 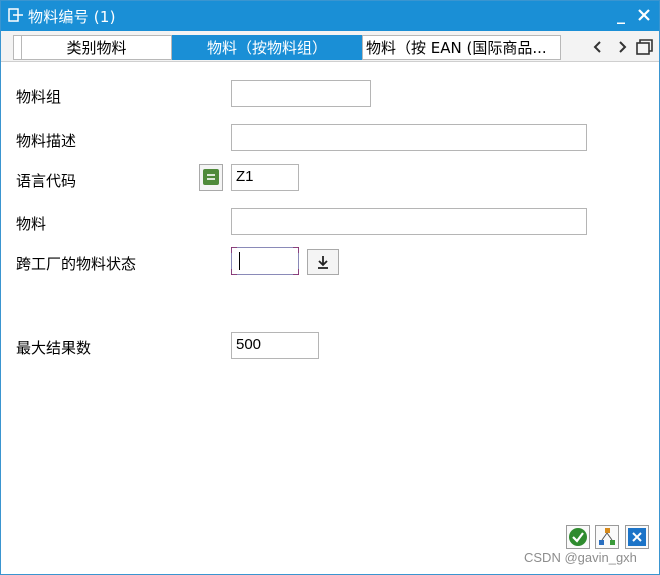 I want to click on cross-plant-status-label: 跨工厂的物料状态, so click(x=76, y=264).